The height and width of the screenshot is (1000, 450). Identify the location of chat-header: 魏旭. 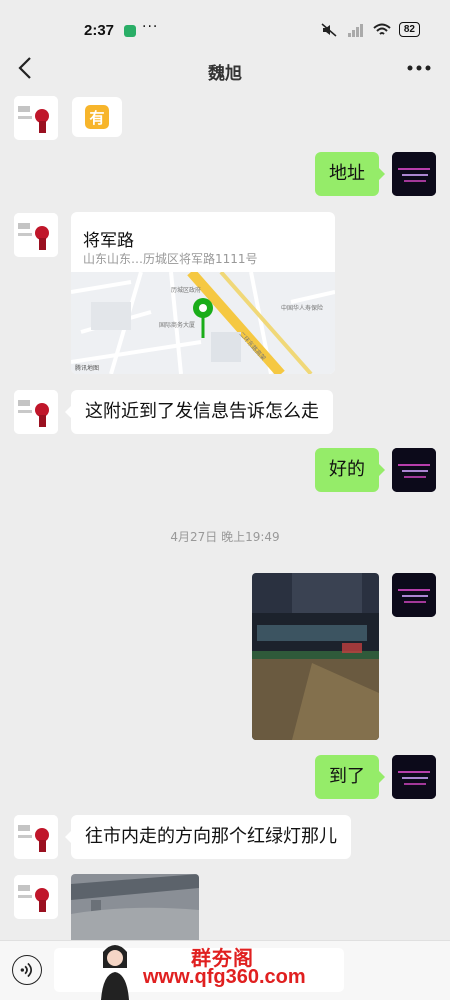
(225, 69).